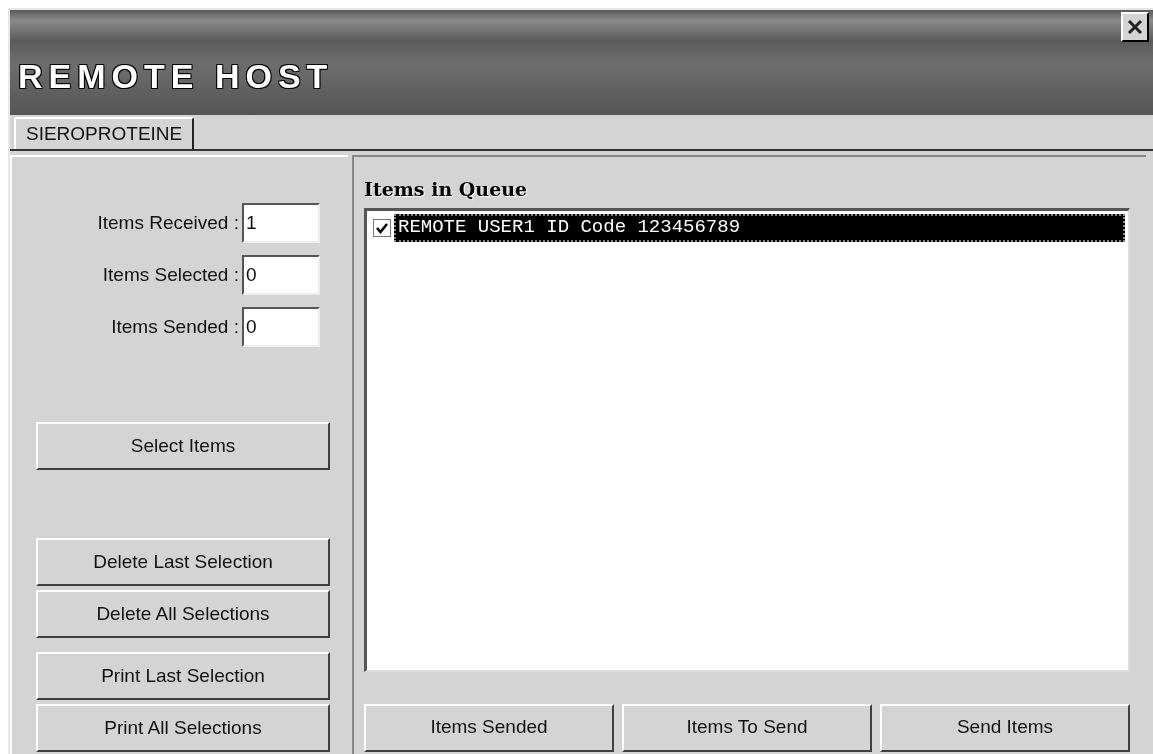 Image resolution: width=1153 pixels, height=754 pixels. What do you see at coordinates (489, 727) in the screenshot?
I see `action-button: Items Sended` at bounding box center [489, 727].